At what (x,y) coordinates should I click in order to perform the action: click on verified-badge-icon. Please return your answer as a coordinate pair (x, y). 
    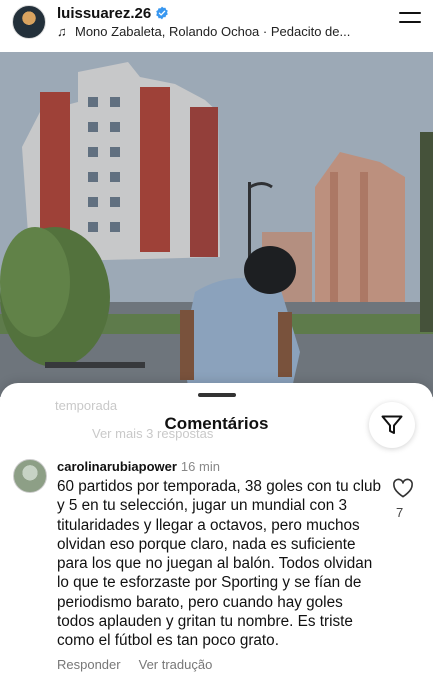
    Looking at the image, I should click on (162, 13).